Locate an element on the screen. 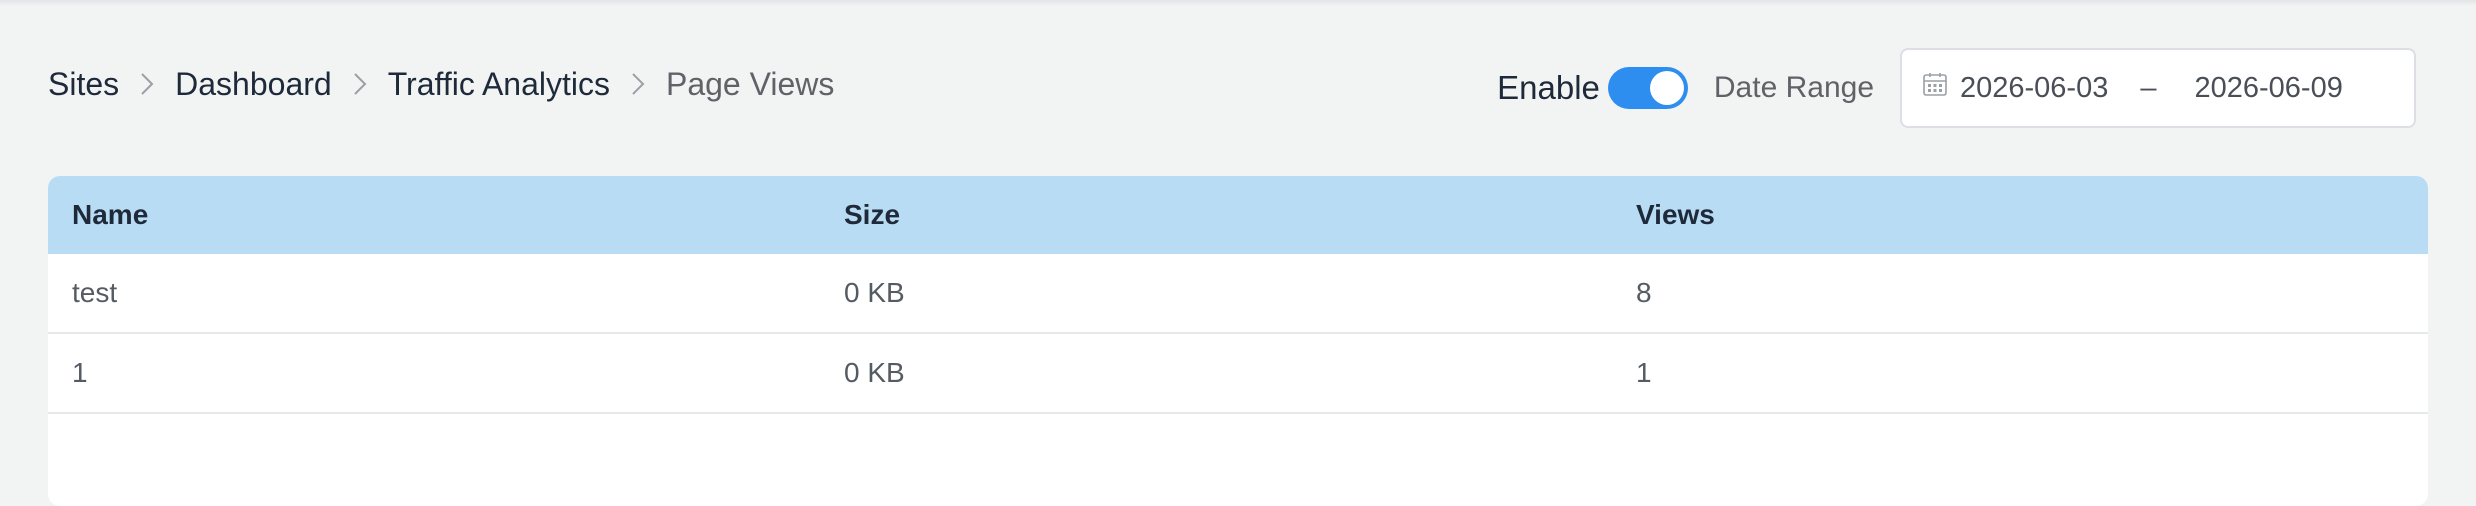  date-end-value: 2026-06-09 is located at coordinates (2268, 88).